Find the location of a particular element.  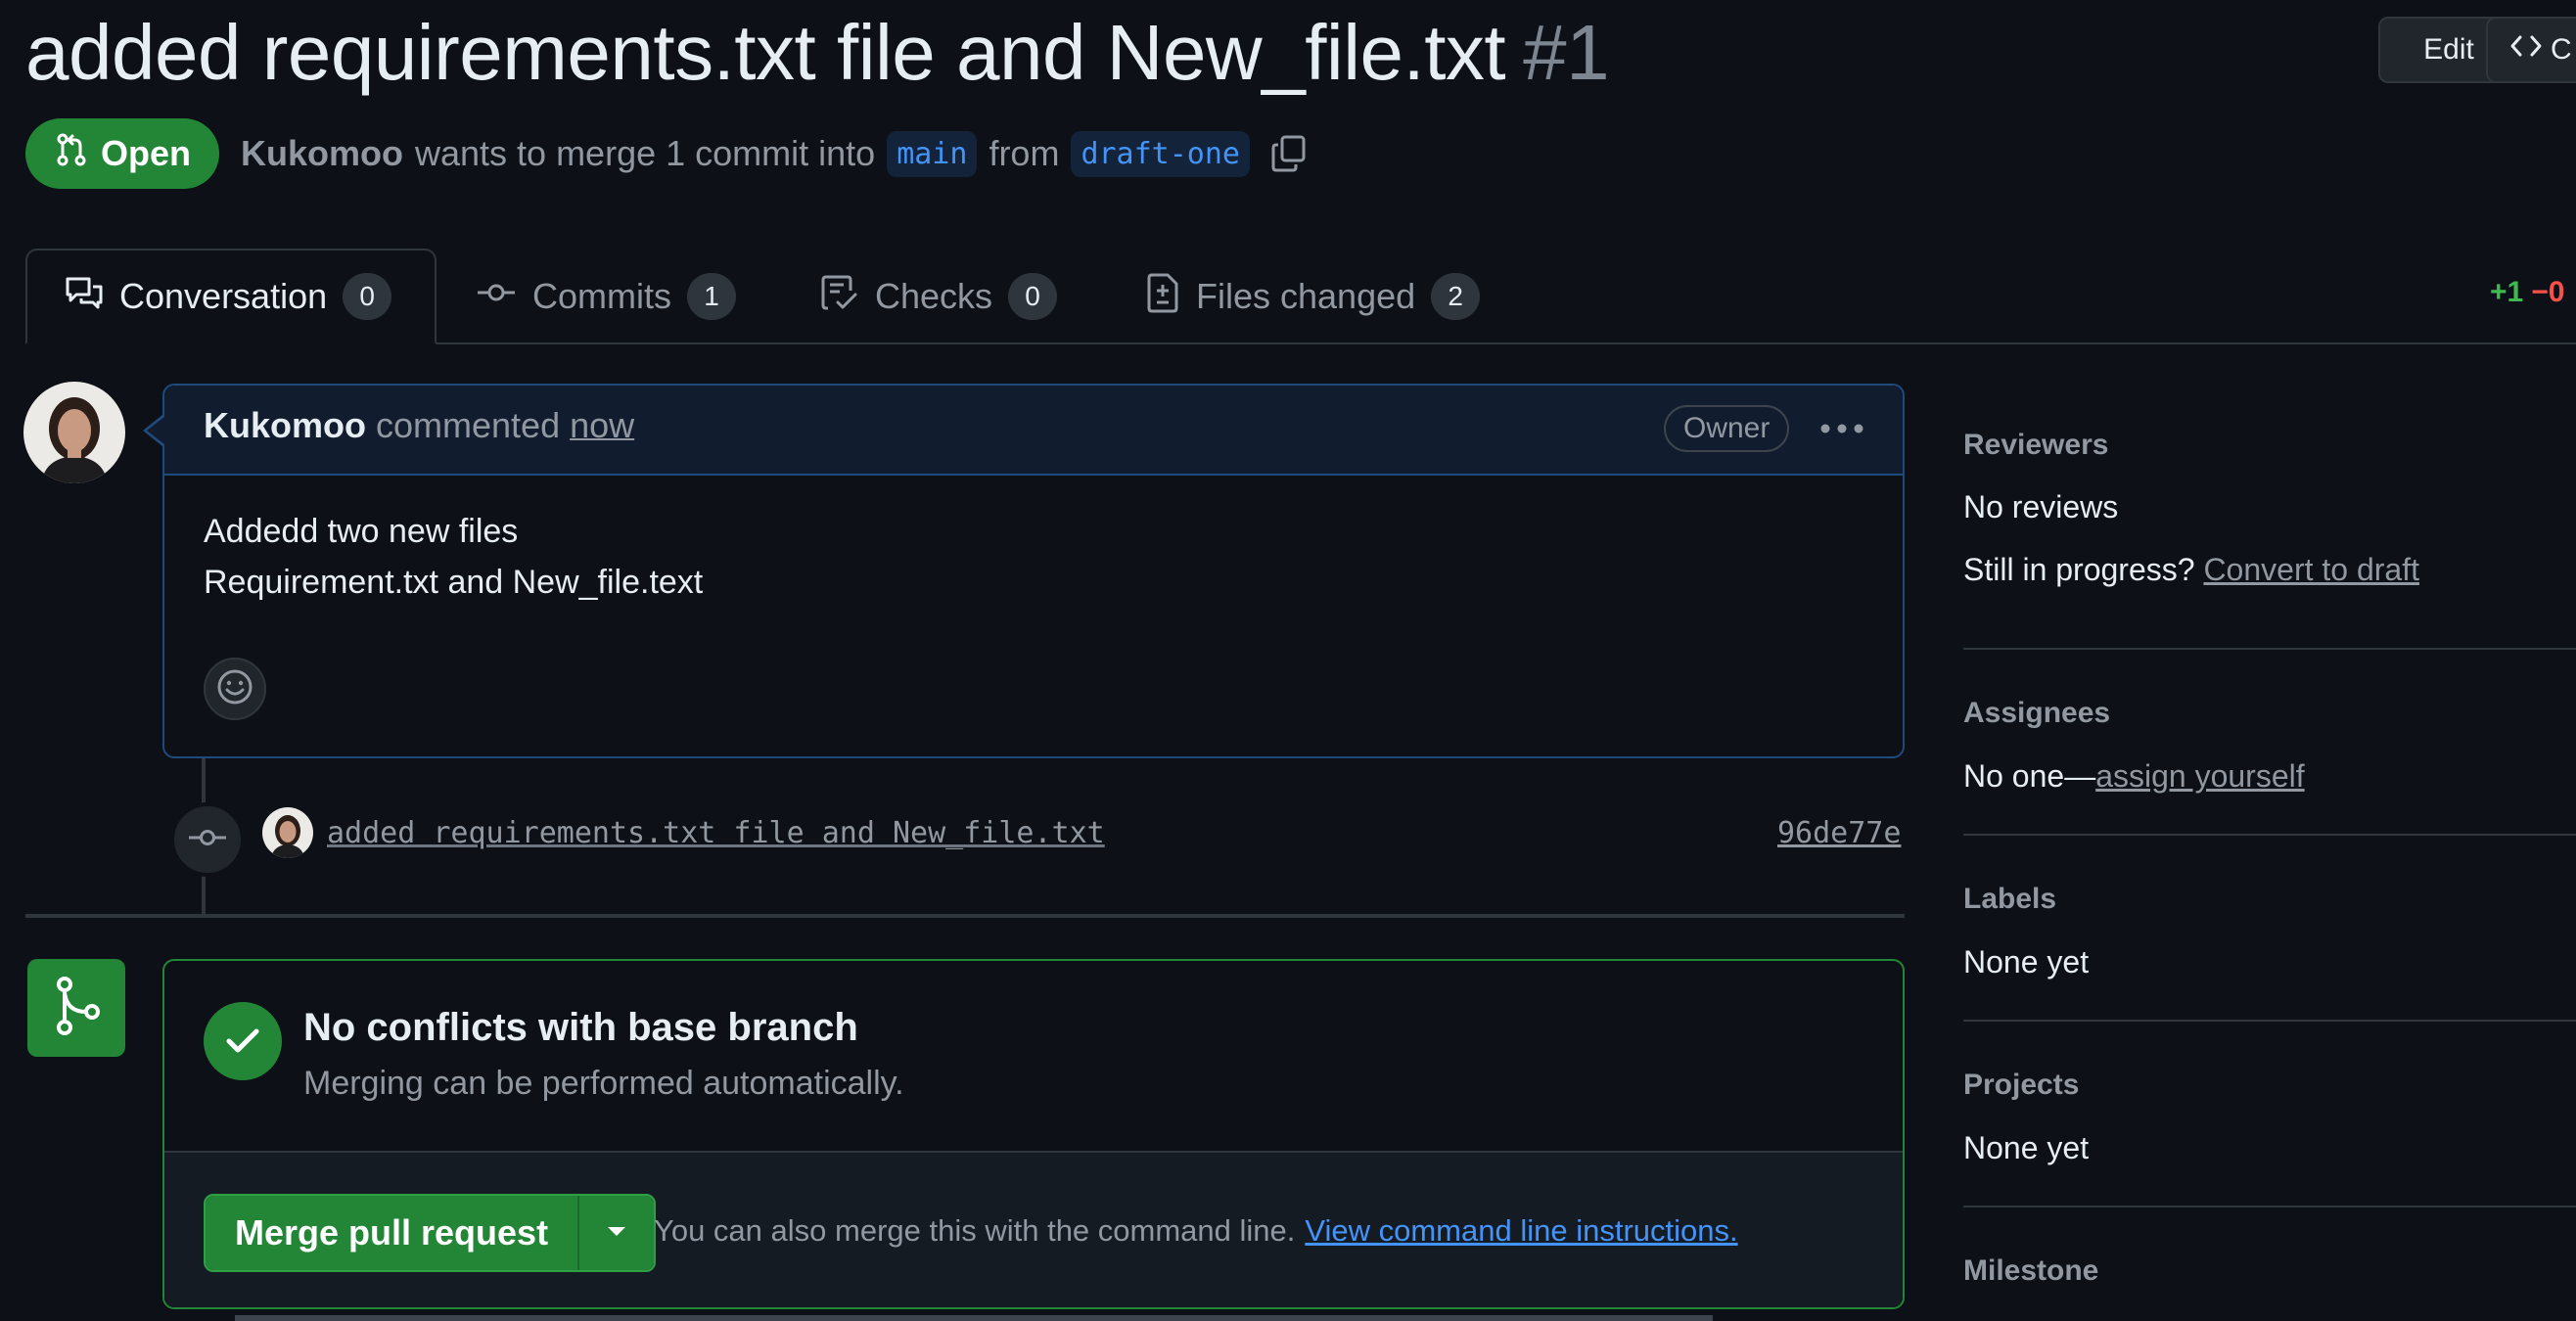

add-reaction-button is located at coordinates (235, 689).